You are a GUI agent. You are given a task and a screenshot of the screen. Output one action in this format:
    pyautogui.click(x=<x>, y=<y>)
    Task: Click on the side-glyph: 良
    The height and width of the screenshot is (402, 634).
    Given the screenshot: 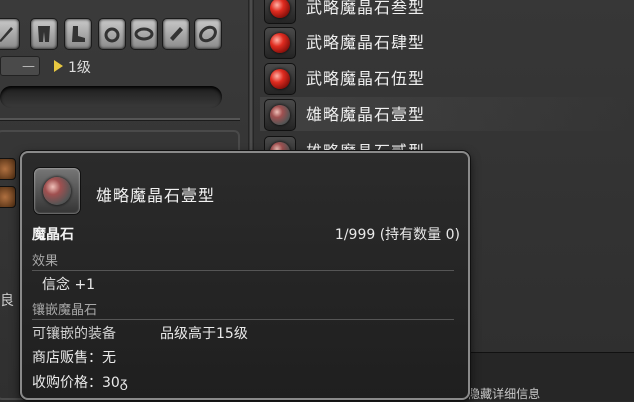 What is the action you would take?
    pyautogui.click(x=7, y=301)
    